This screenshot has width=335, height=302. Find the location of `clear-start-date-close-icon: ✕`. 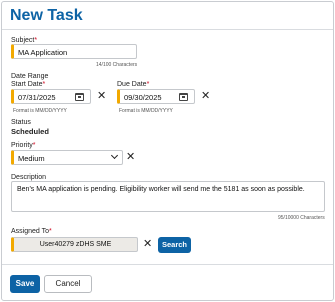

clear-start-date-close-icon: ✕ is located at coordinates (101, 96).